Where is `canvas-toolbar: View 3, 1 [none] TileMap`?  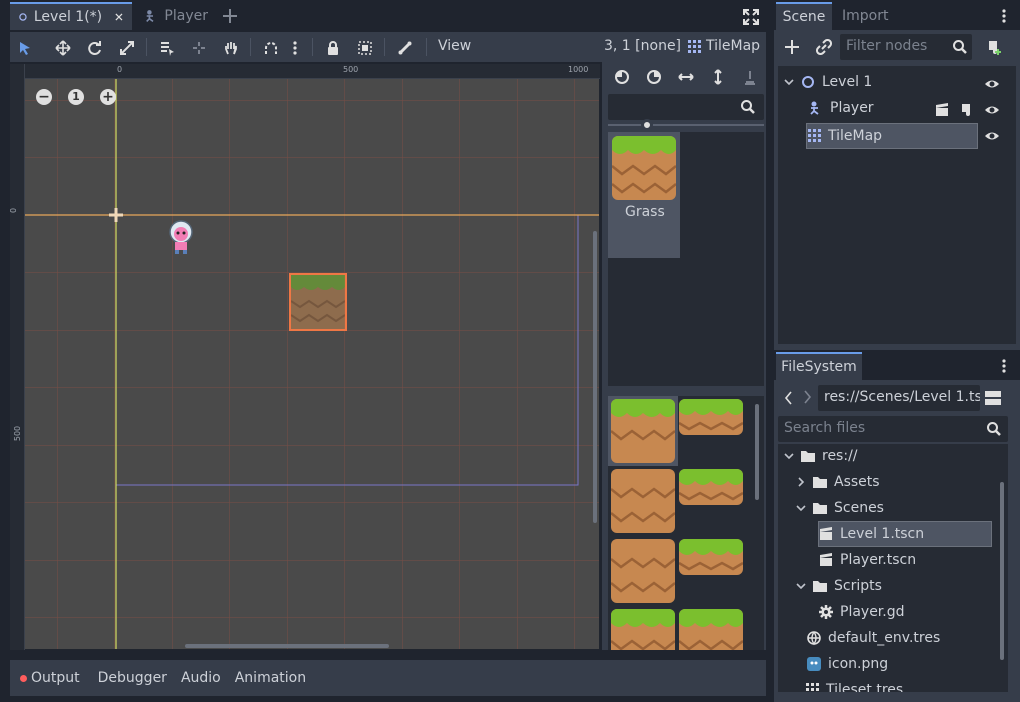 canvas-toolbar: View 3, 1 [none] TileMap is located at coordinates (388, 47).